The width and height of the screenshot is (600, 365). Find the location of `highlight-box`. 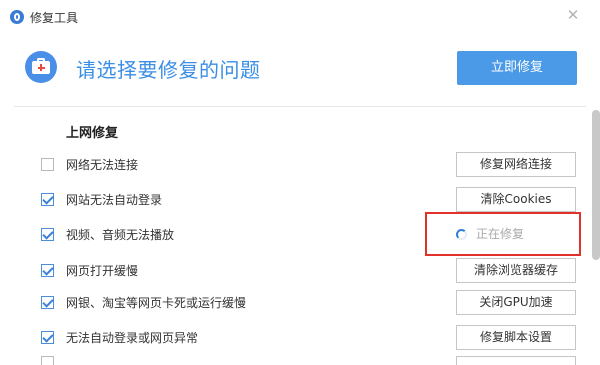

highlight-box is located at coordinates (503, 234).